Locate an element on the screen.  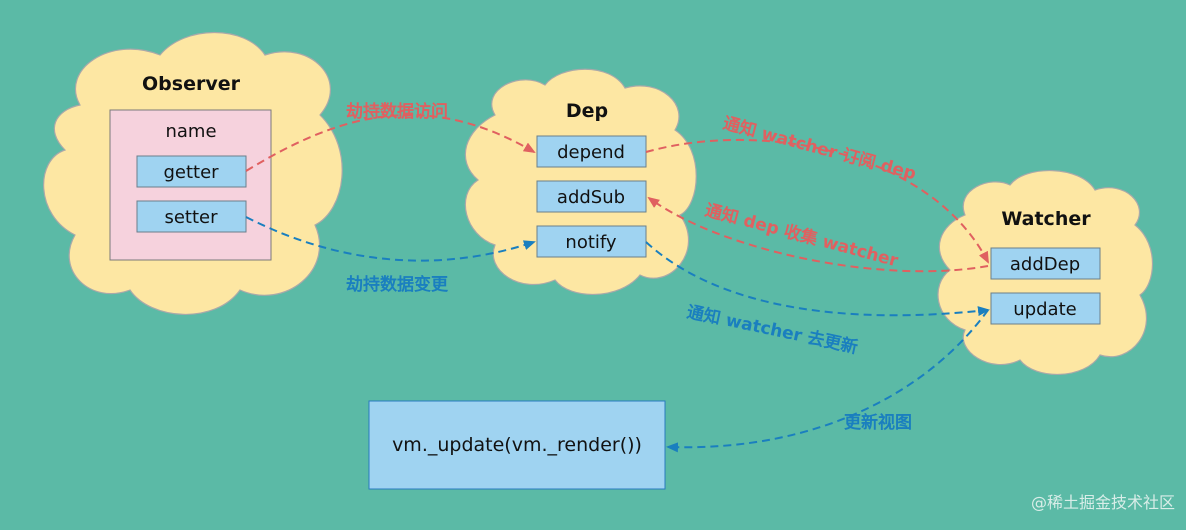
render-box-label: vm._update(vm._render()) is located at coordinates (517, 445).